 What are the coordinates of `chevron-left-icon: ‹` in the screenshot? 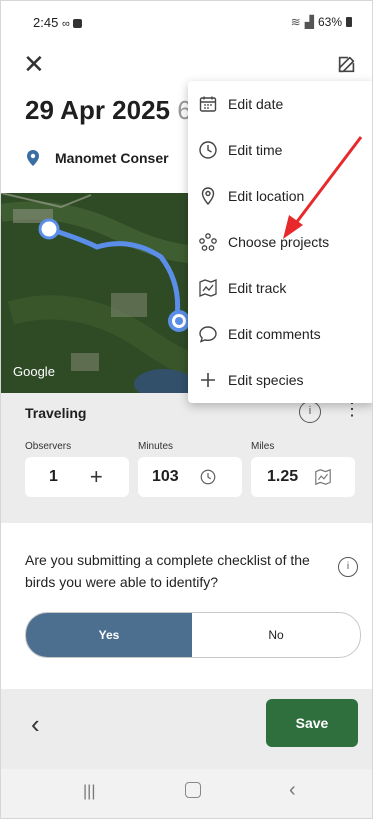 It's located at (35, 724).